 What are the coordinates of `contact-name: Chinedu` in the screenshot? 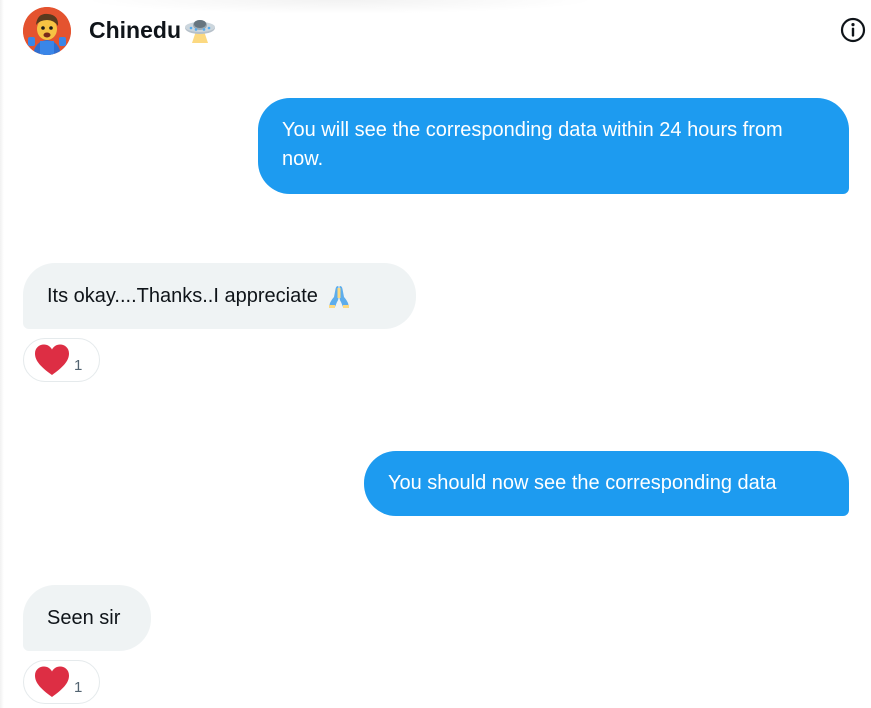 It's located at (153, 30).